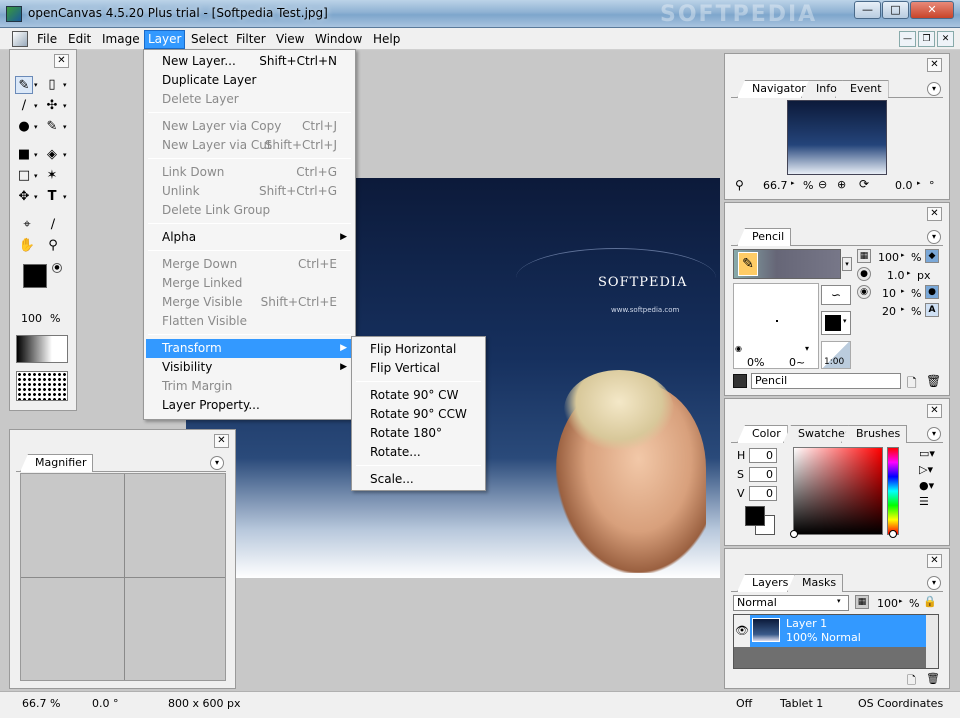 The image size is (960, 718). What do you see at coordinates (52, 127) in the screenshot?
I see `marker-tool-icon: ✎` at bounding box center [52, 127].